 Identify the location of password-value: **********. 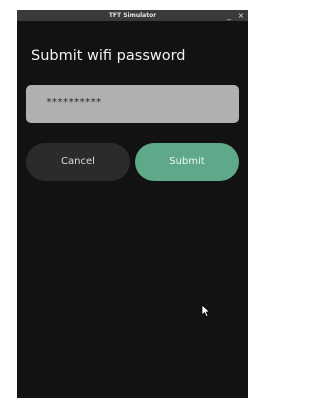
(74, 102).